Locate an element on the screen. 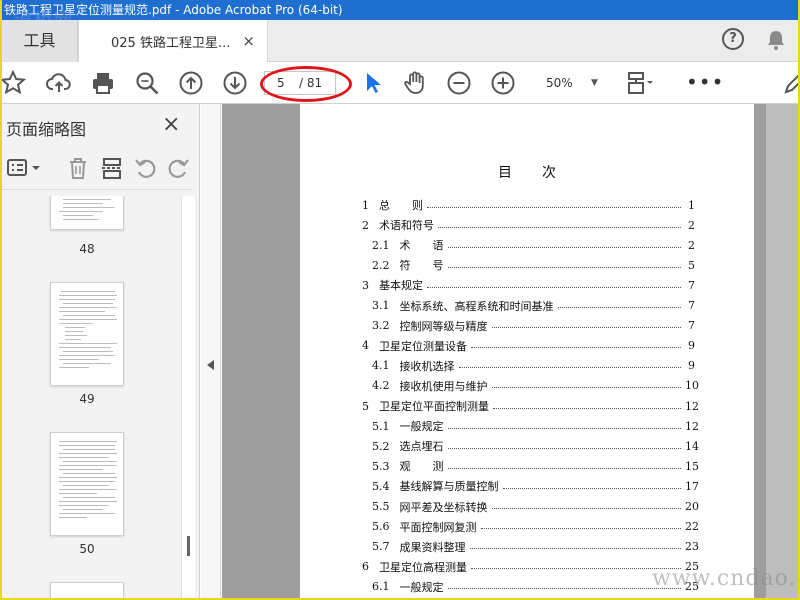 This screenshot has height=600, width=800. thumbnail-page-number: 49 is located at coordinates (87, 399).